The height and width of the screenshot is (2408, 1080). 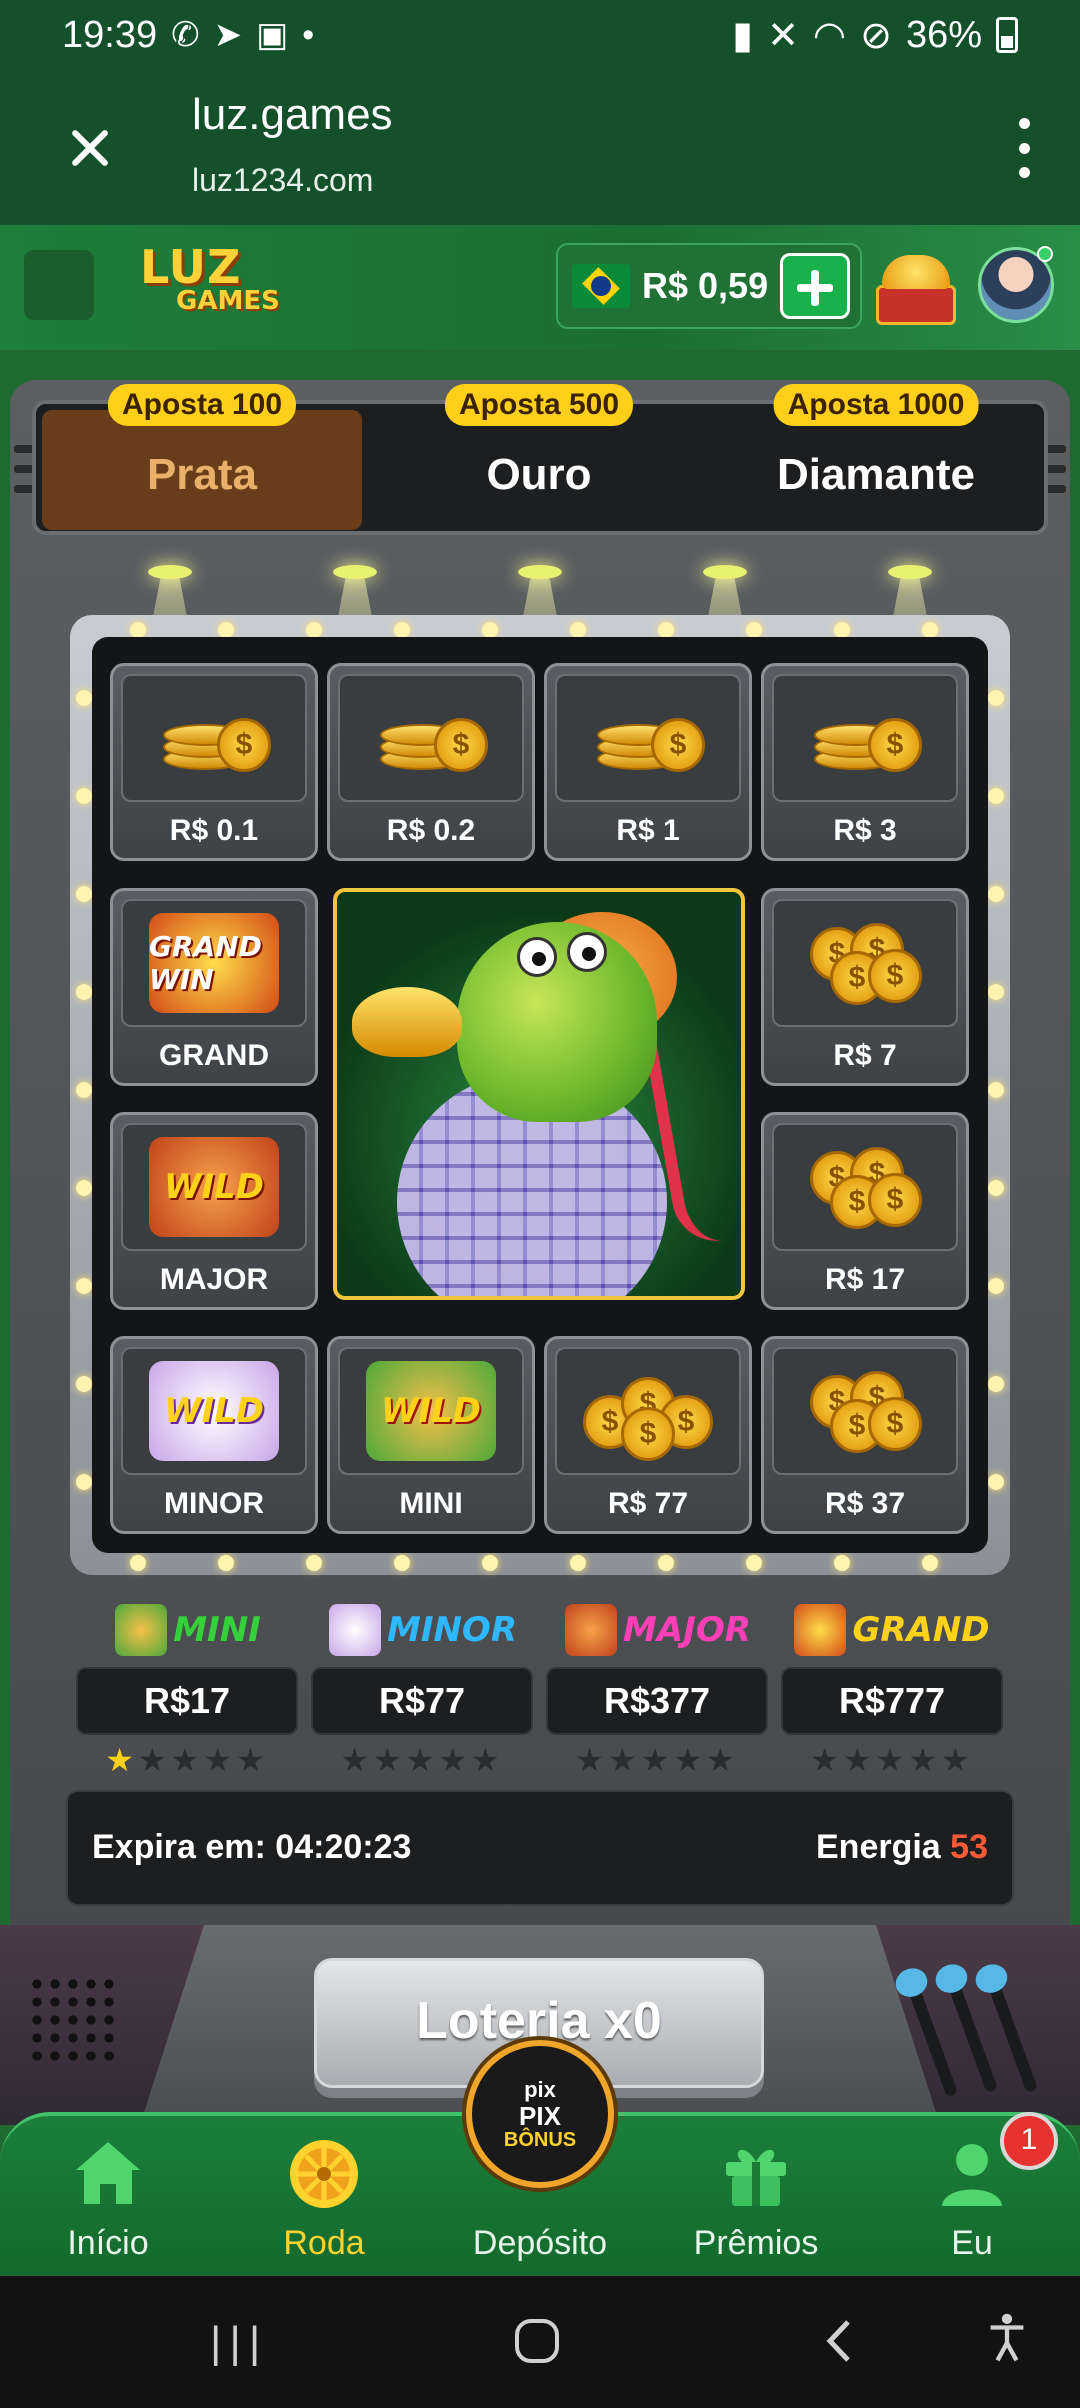 What do you see at coordinates (540, 1848) in the screenshot?
I see `info-bar: Expira em: 04:20:23 Energia 53` at bounding box center [540, 1848].